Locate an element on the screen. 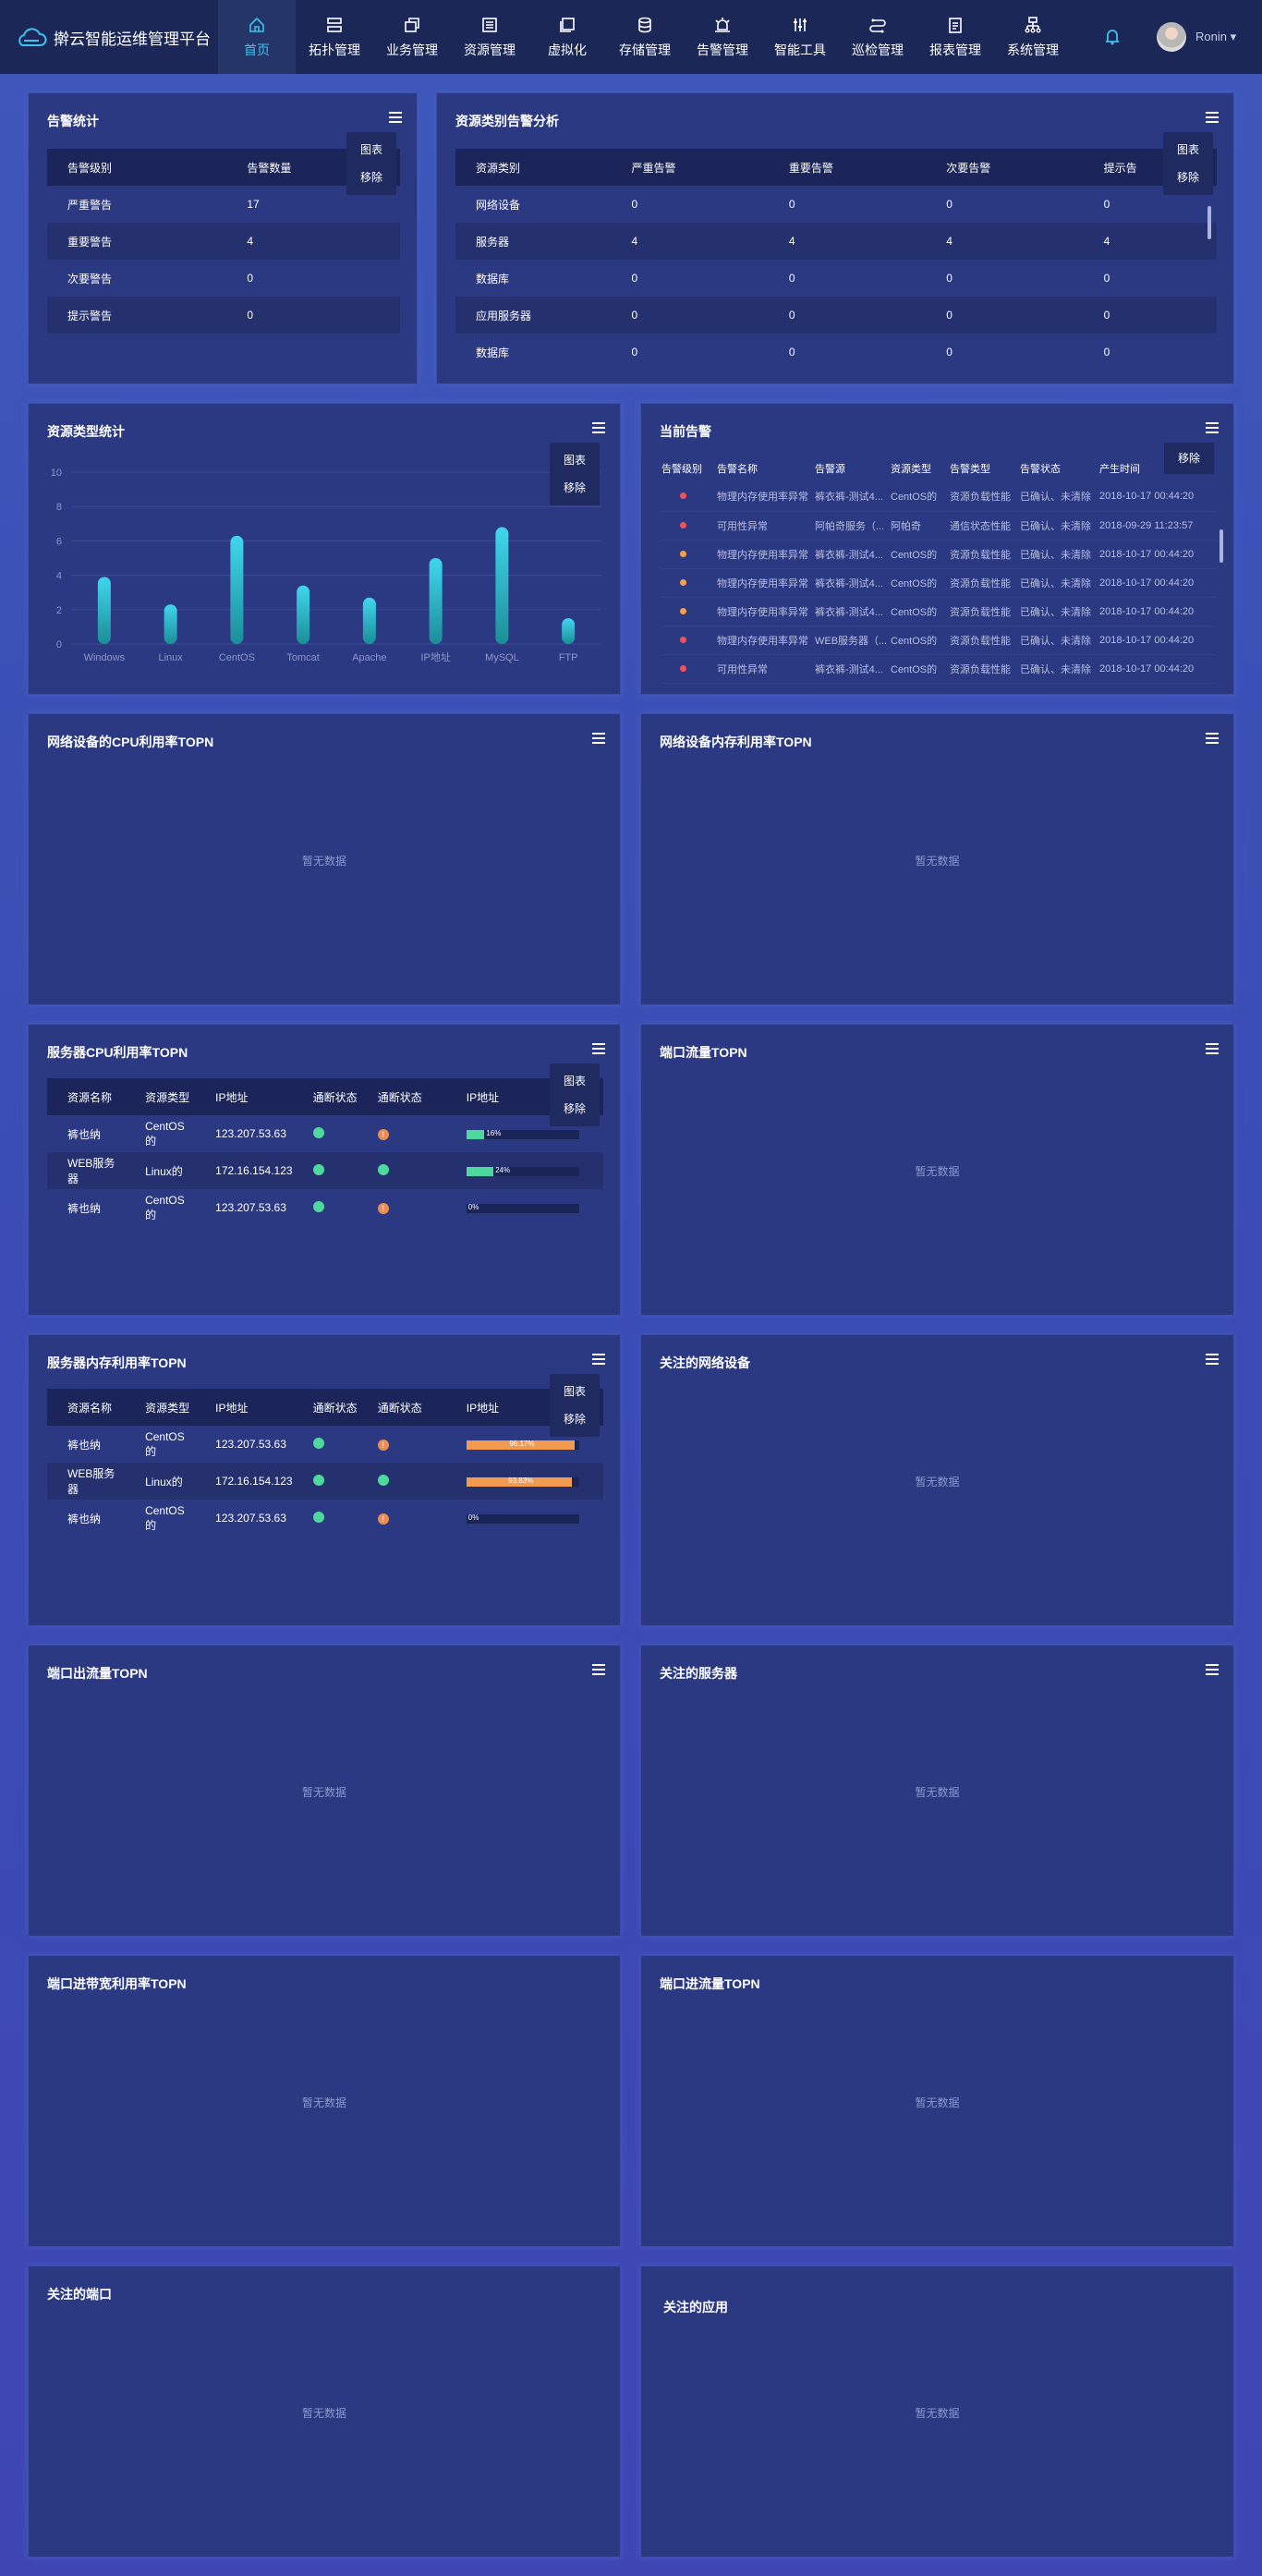 The width and height of the screenshot is (1262, 2576). nav-item-business: 业务管理 is located at coordinates (412, 37).